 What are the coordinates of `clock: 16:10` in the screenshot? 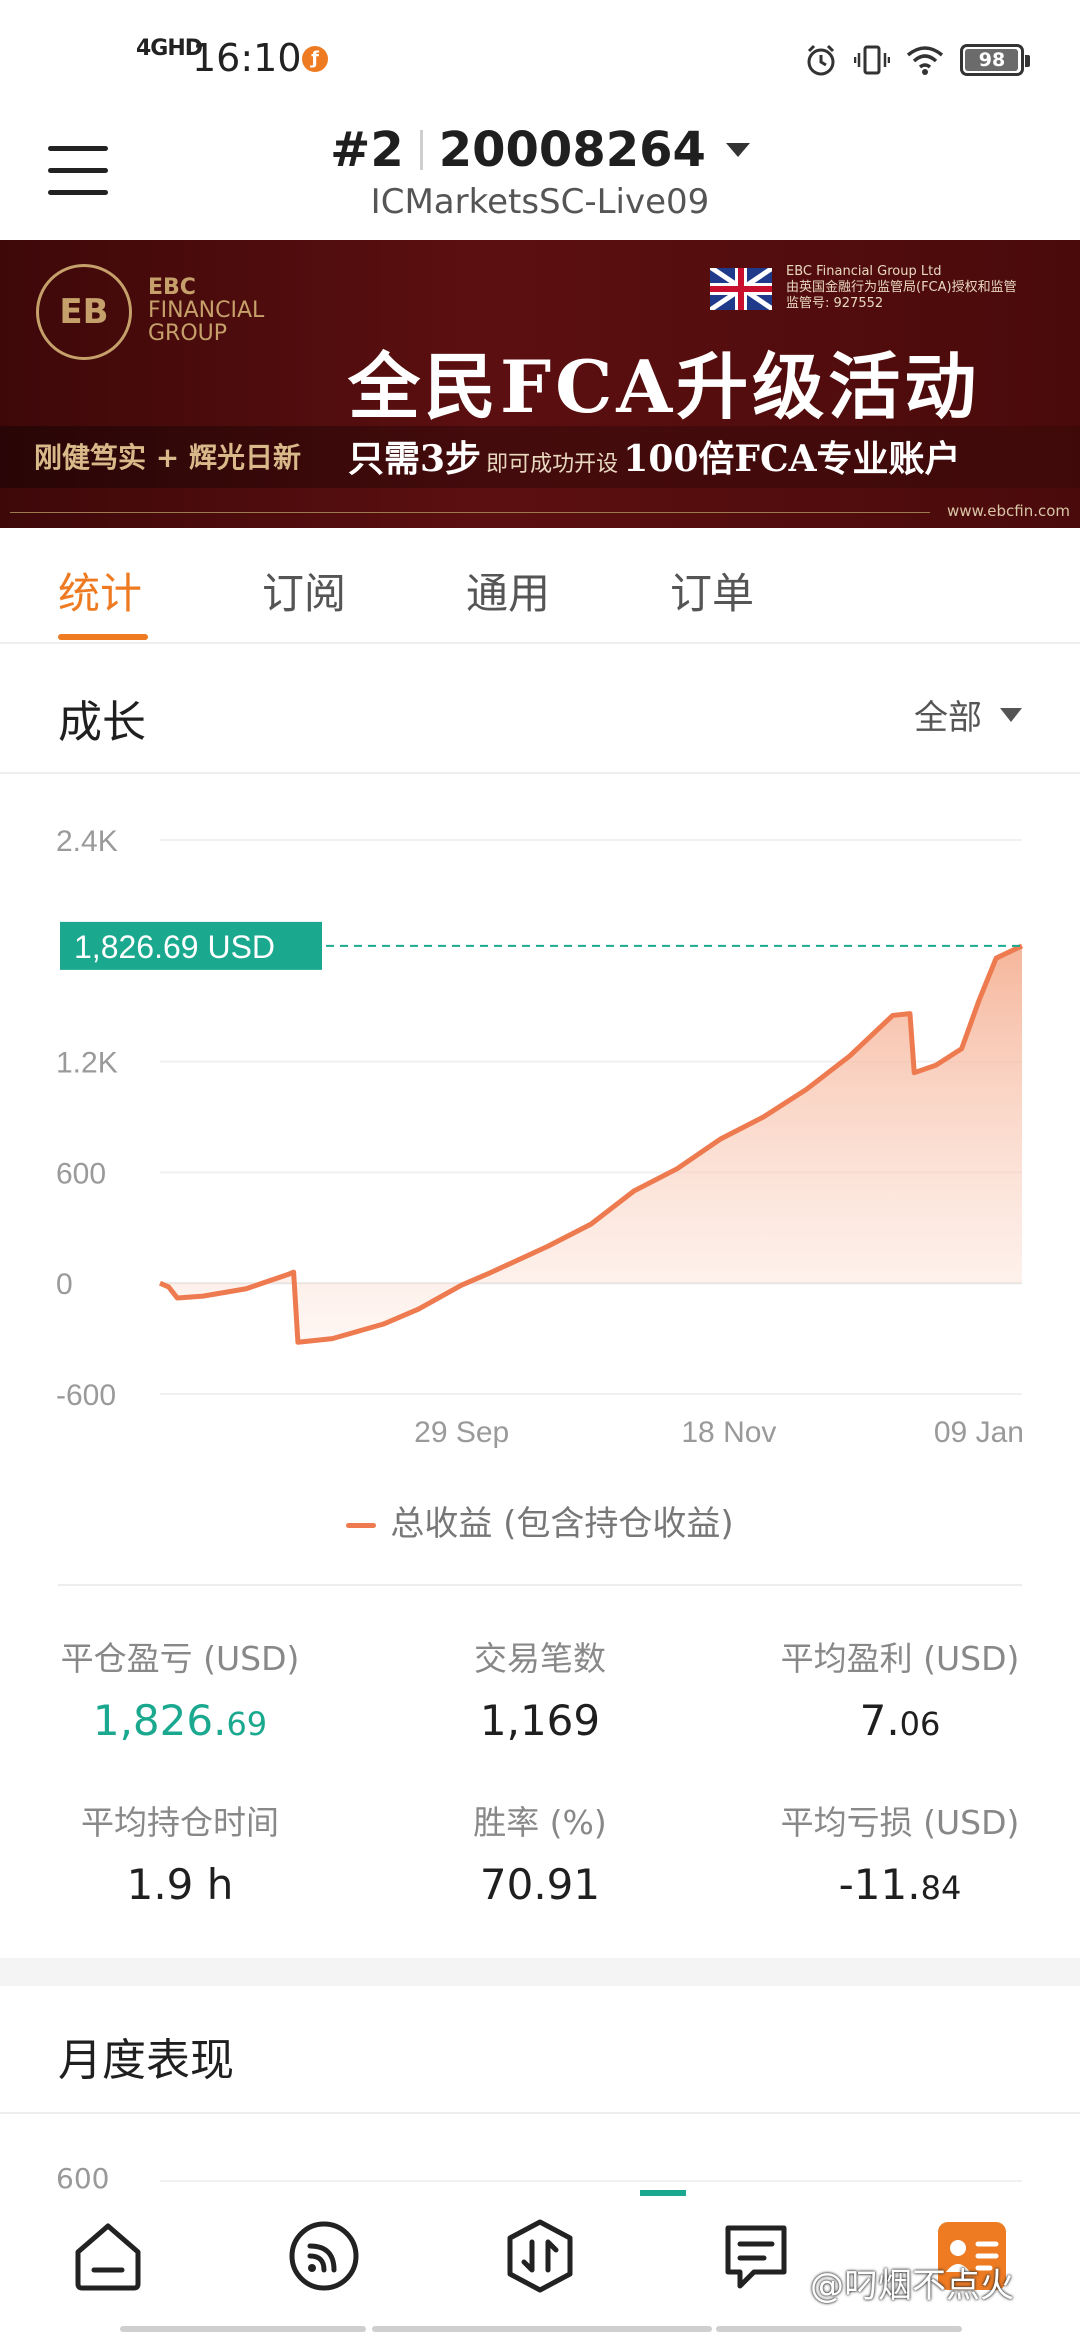 It's located at (247, 58).